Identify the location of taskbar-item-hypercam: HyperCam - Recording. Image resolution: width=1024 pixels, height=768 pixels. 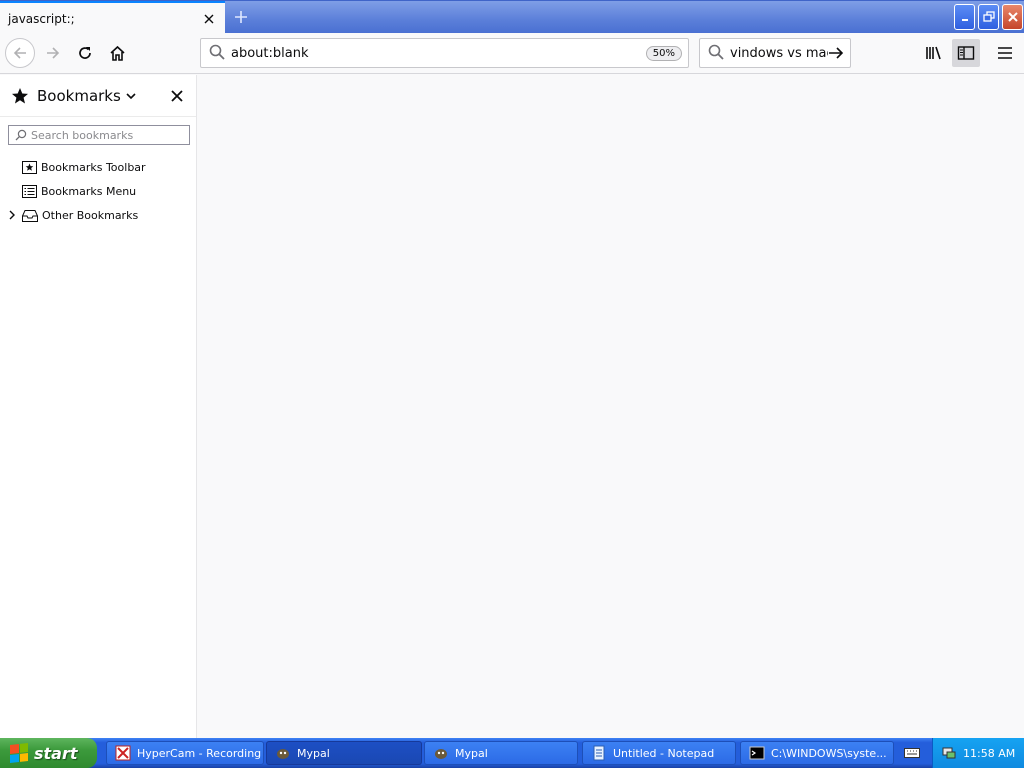
(185, 753).